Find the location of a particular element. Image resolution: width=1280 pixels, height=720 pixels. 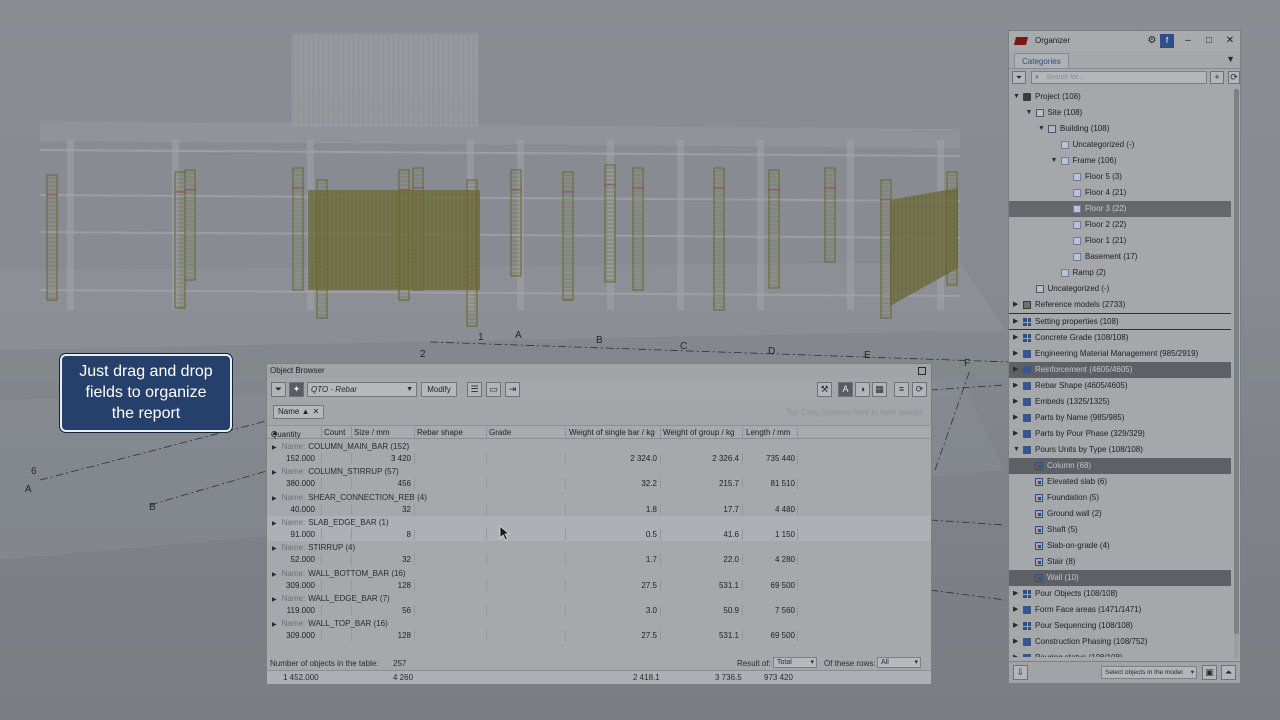

column-header-size: Size / mm is located at coordinates (372, 432).